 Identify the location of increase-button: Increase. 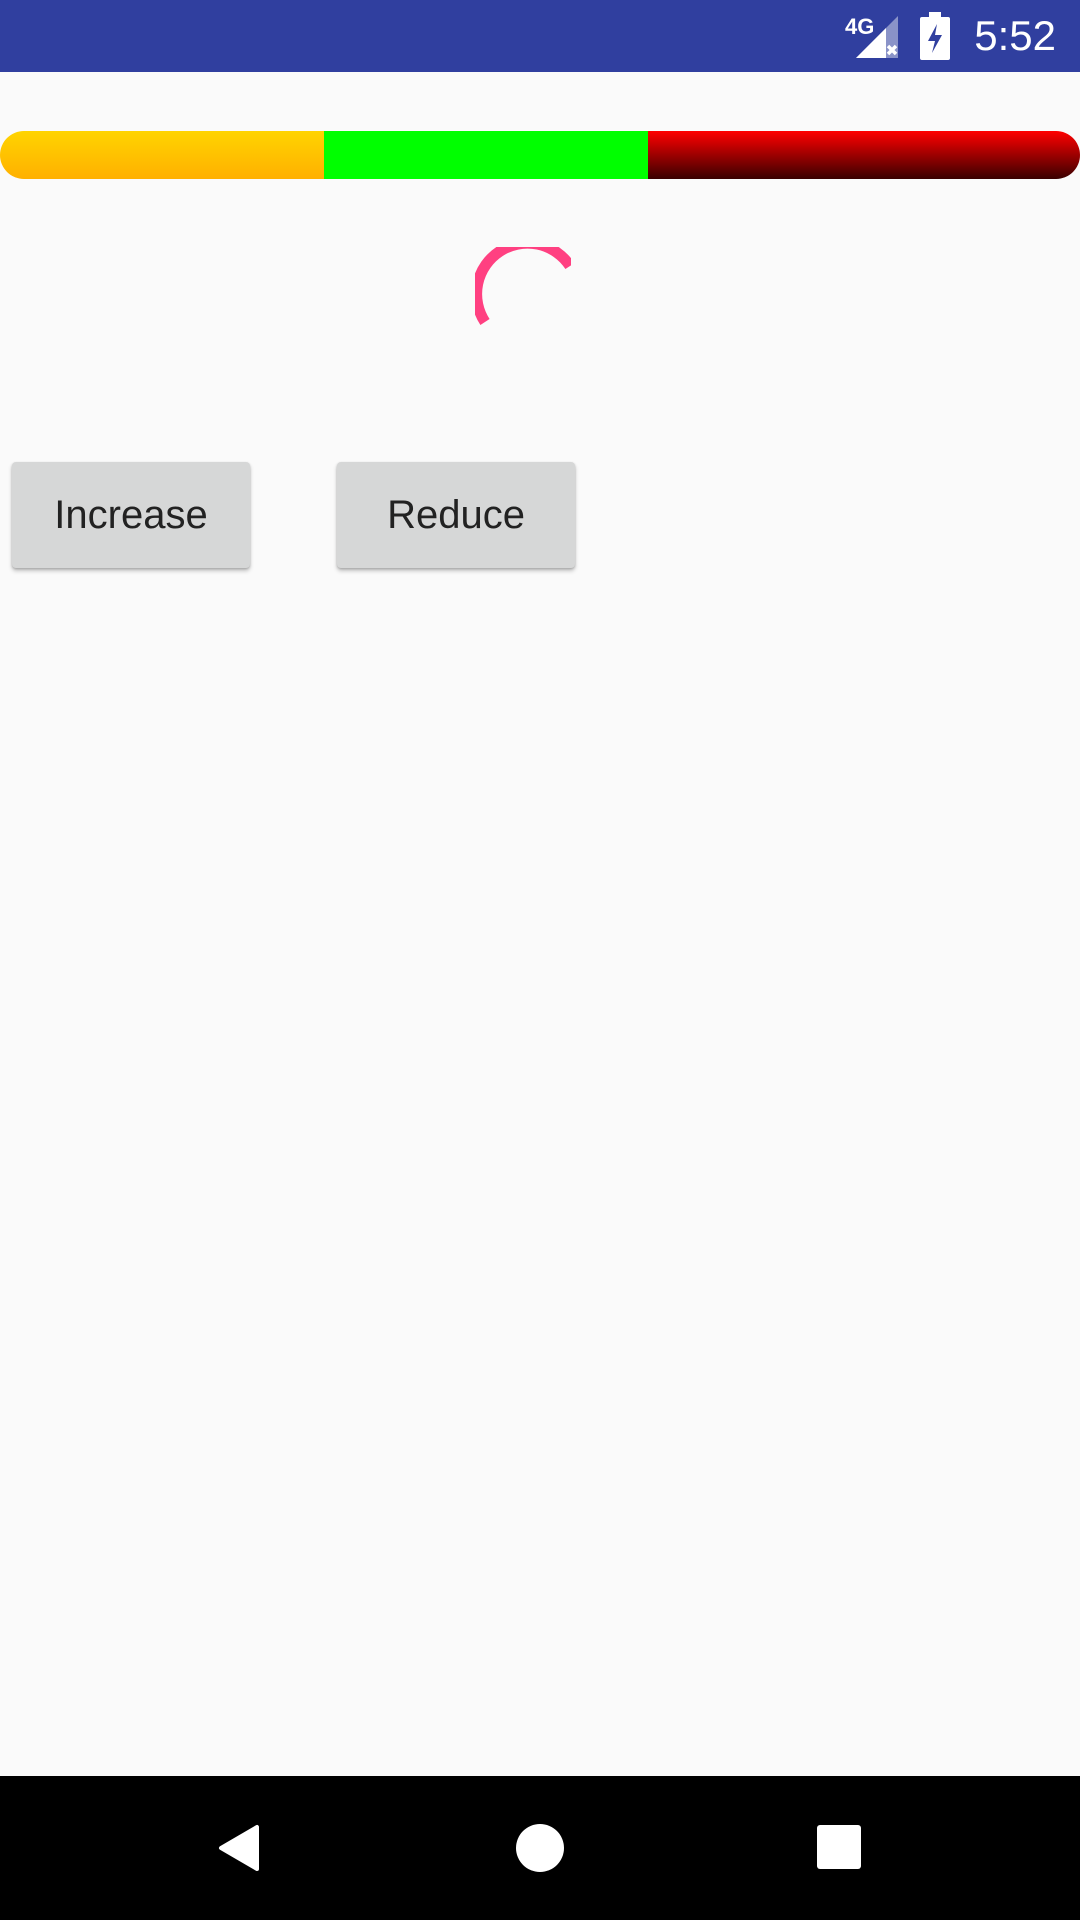
(131, 515).